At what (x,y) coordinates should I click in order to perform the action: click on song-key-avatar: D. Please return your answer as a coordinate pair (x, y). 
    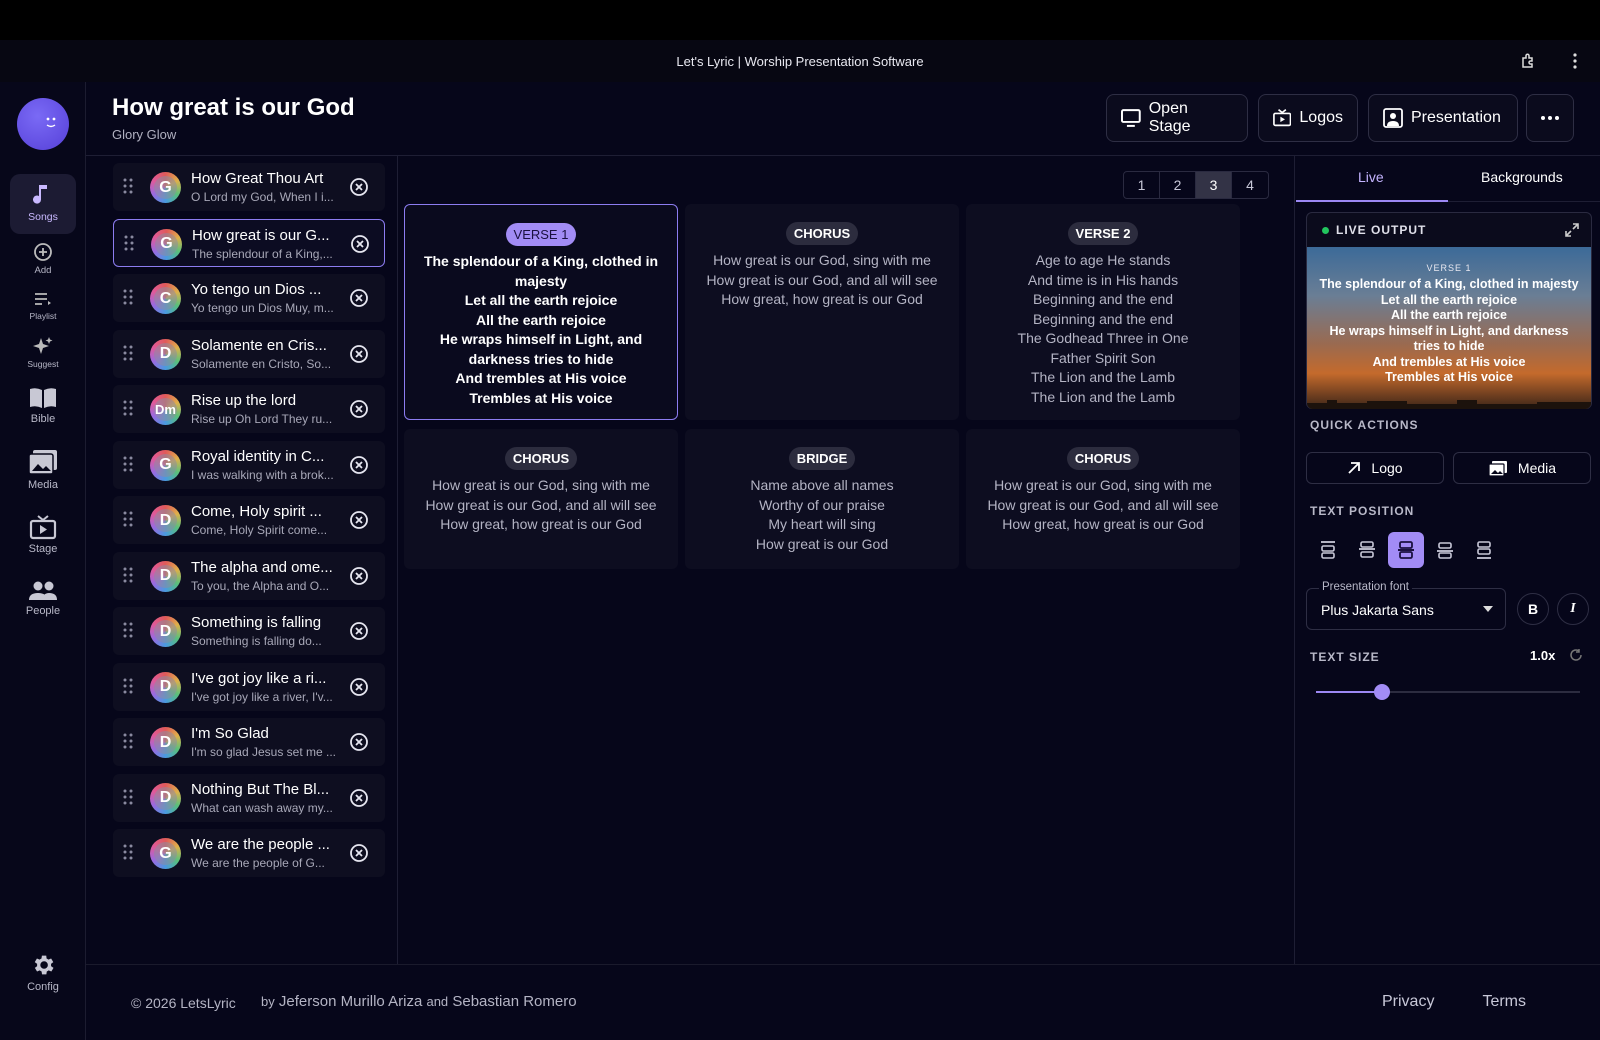
    Looking at the image, I should click on (165, 798).